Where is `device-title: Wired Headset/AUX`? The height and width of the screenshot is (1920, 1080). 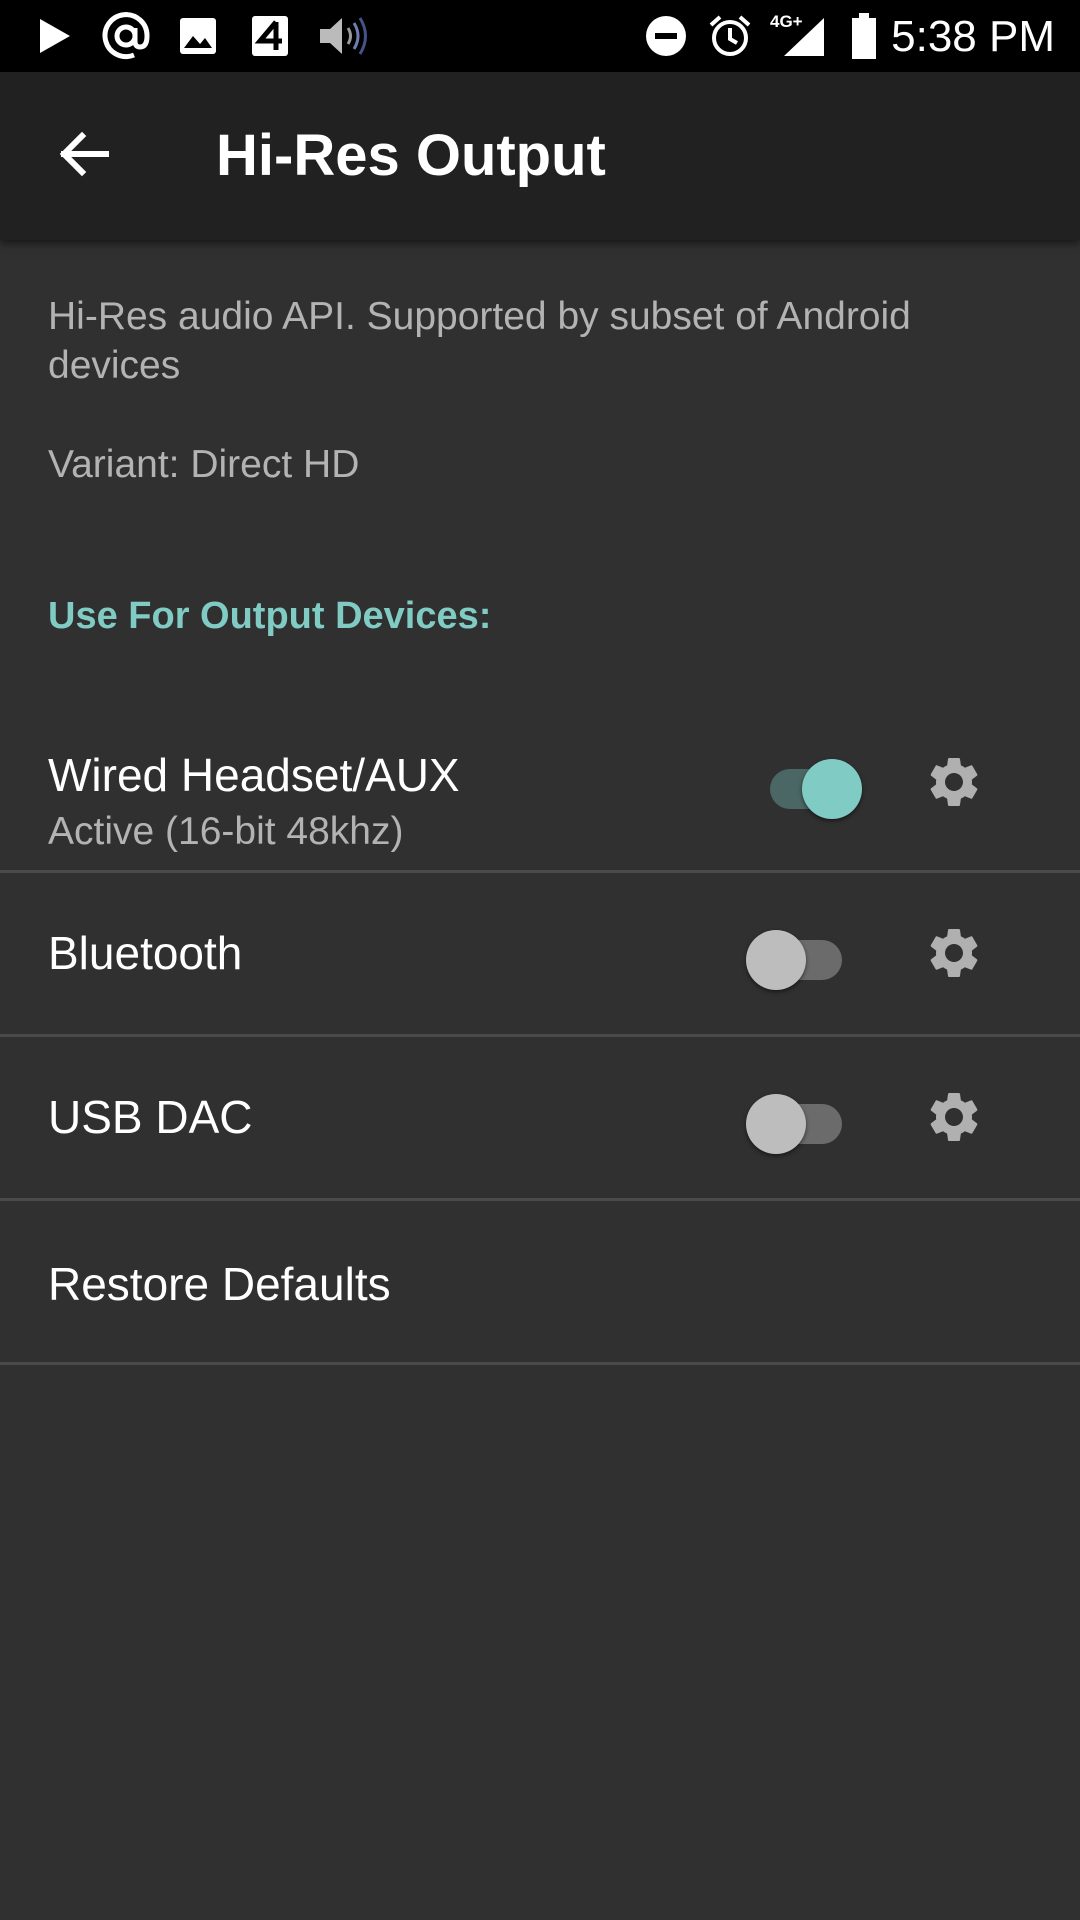
device-title: Wired Headset/AUX is located at coordinates (254, 775).